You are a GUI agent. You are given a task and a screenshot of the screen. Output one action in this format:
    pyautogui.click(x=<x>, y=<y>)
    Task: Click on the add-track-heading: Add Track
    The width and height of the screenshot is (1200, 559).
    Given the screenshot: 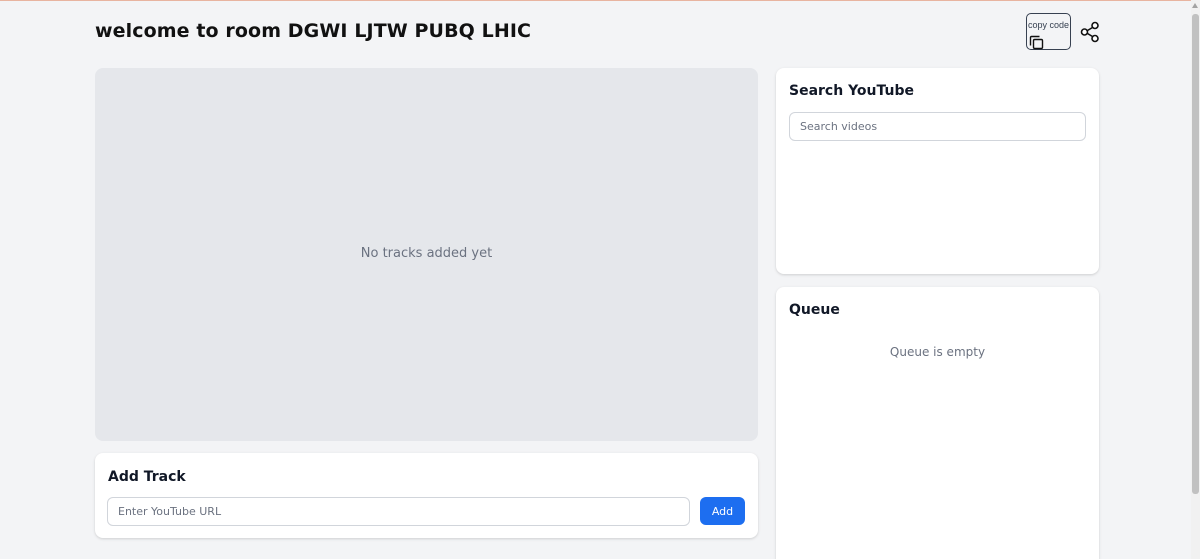 What is the action you would take?
    pyautogui.click(x=147, y=477)
    